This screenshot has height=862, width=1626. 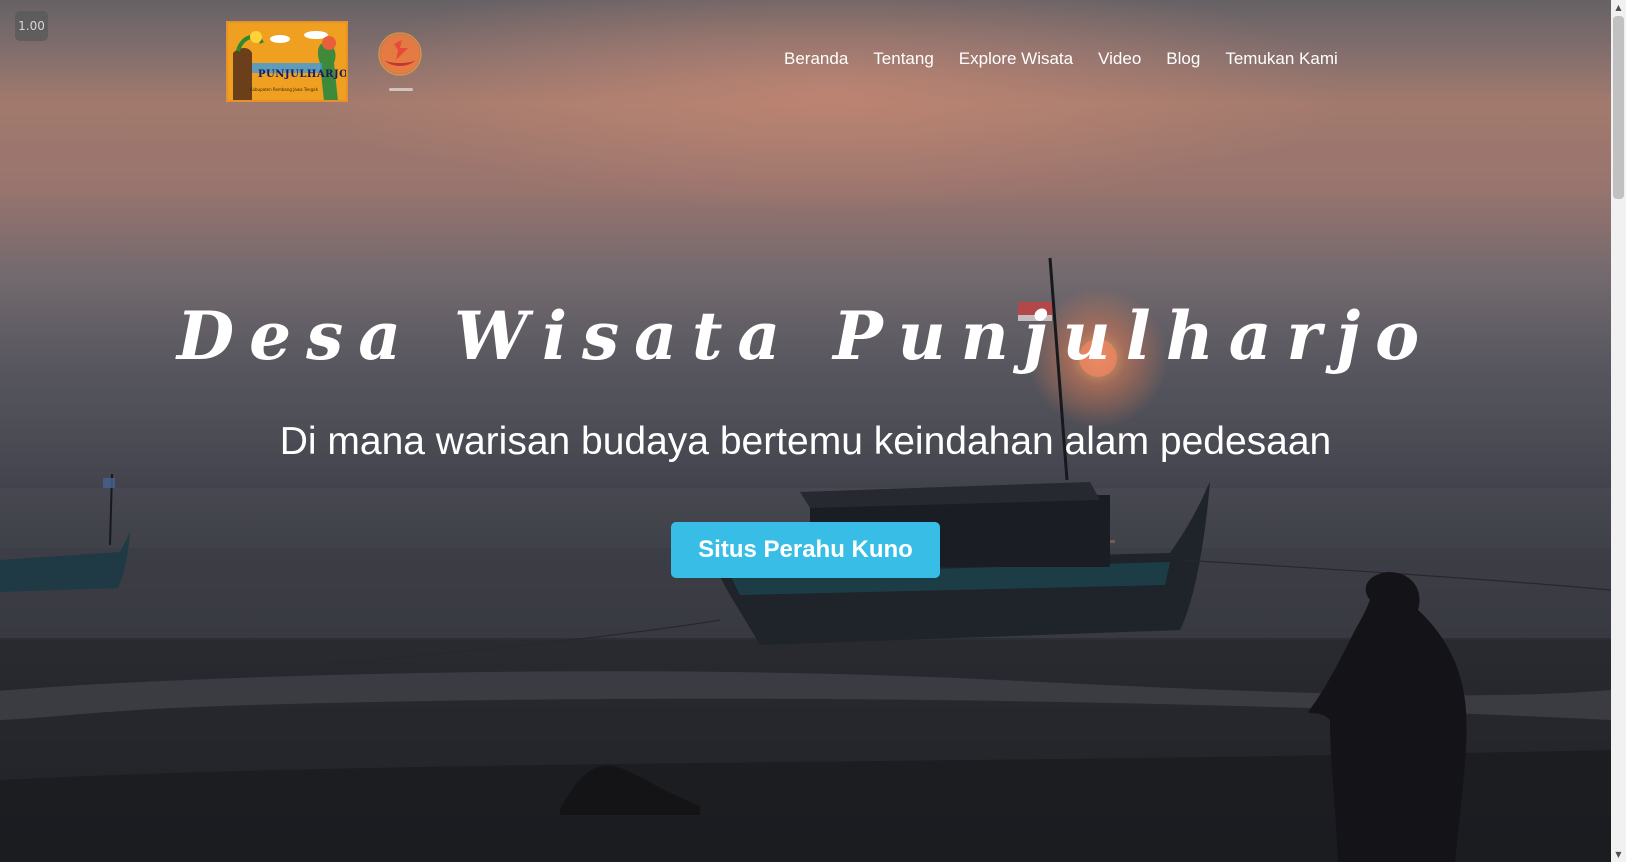 I want to click on hero-title: Desa Wisata Punjulharjo, so click(x=805, y=336).